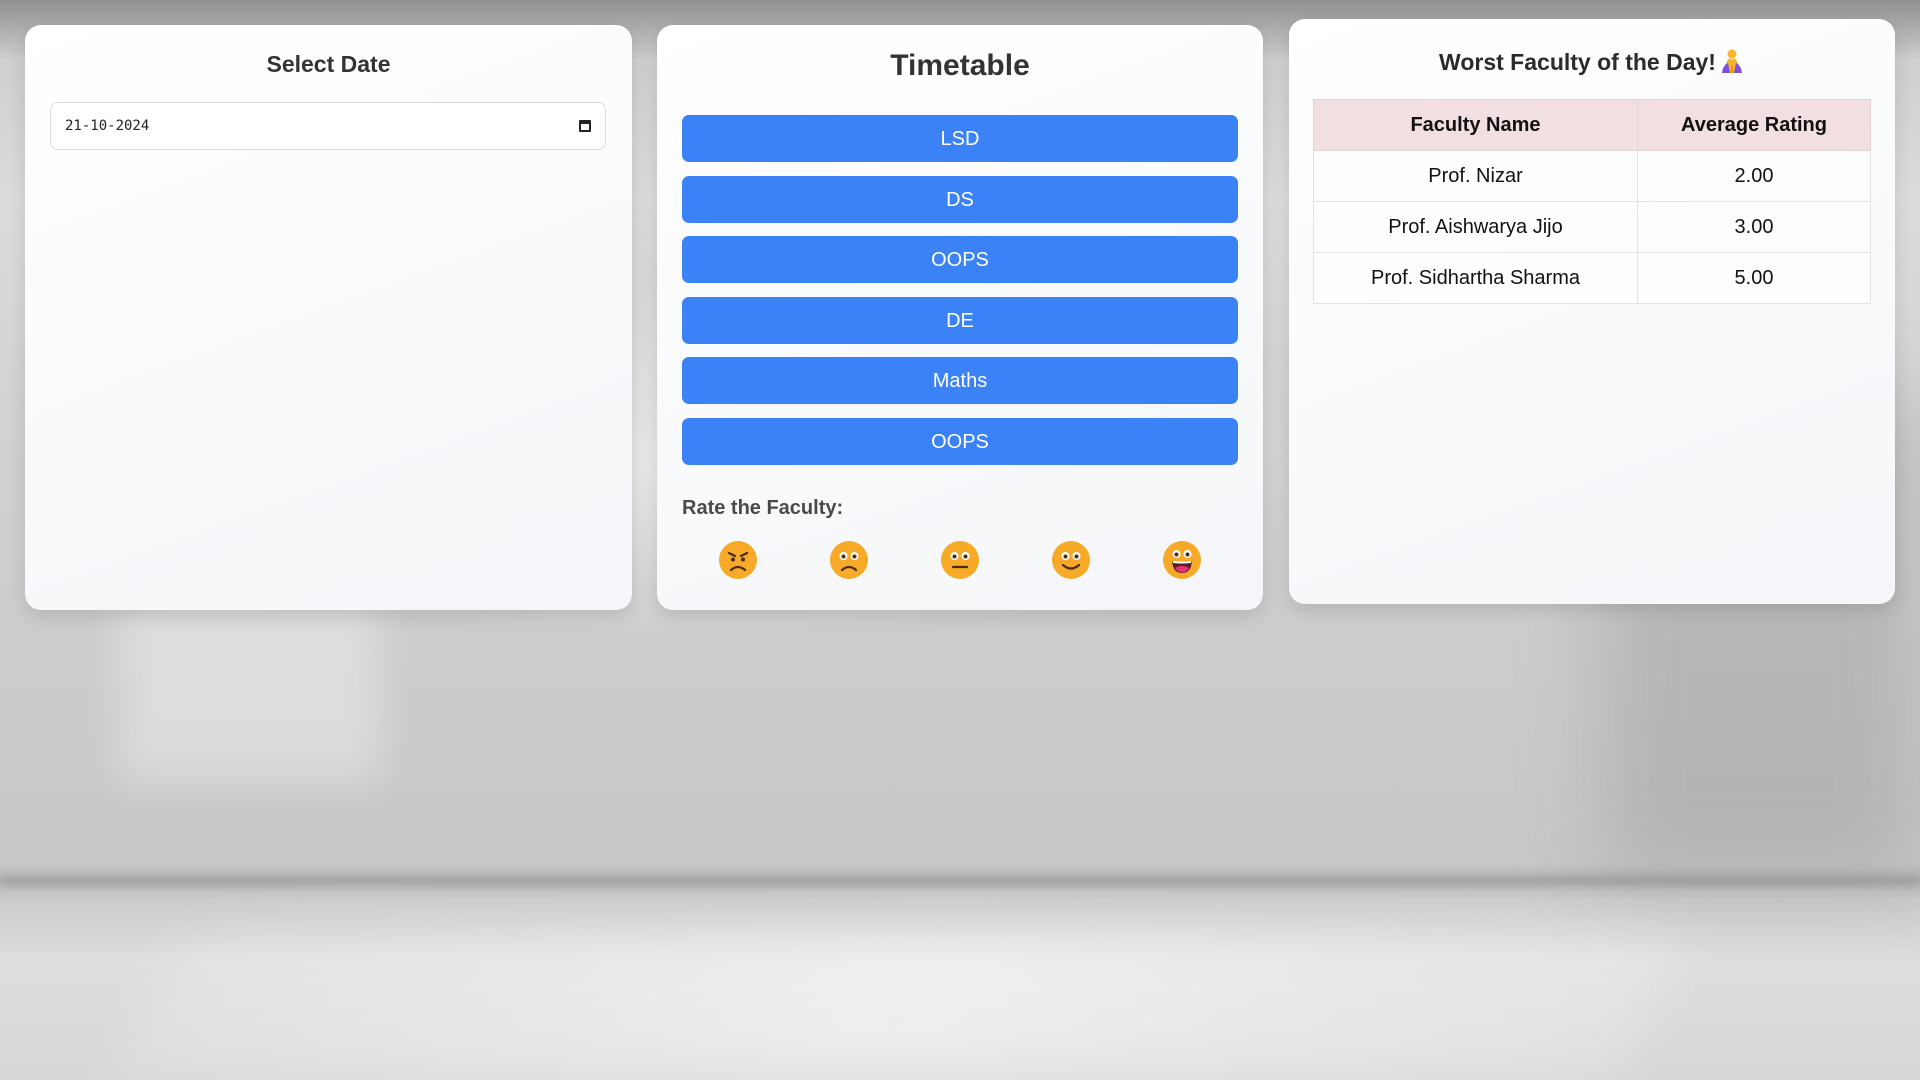 The width and height of the screenshot is (1920, 1080). What do you see at coordinates (960, 138) in the screenshot?
I see `subject-button-lsd: LSD` at bounding box center [960, 138].